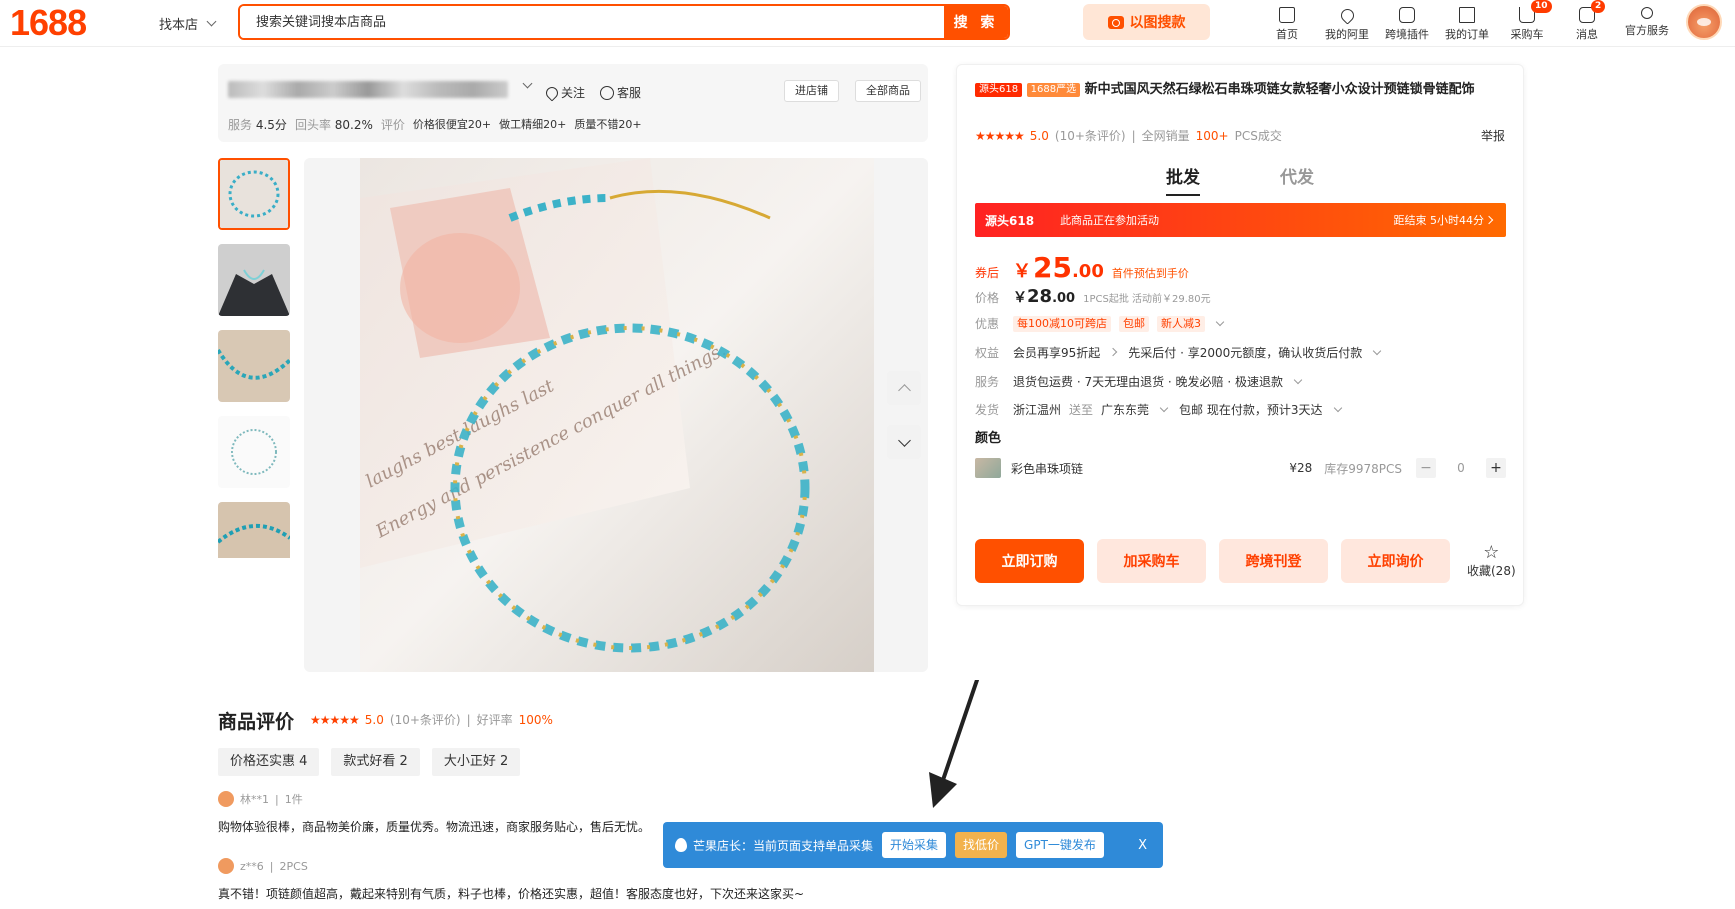 The height and width of the screenshot is (909, 1735). I want to click on rating-count: (10+条评价), so click(1090, 135).